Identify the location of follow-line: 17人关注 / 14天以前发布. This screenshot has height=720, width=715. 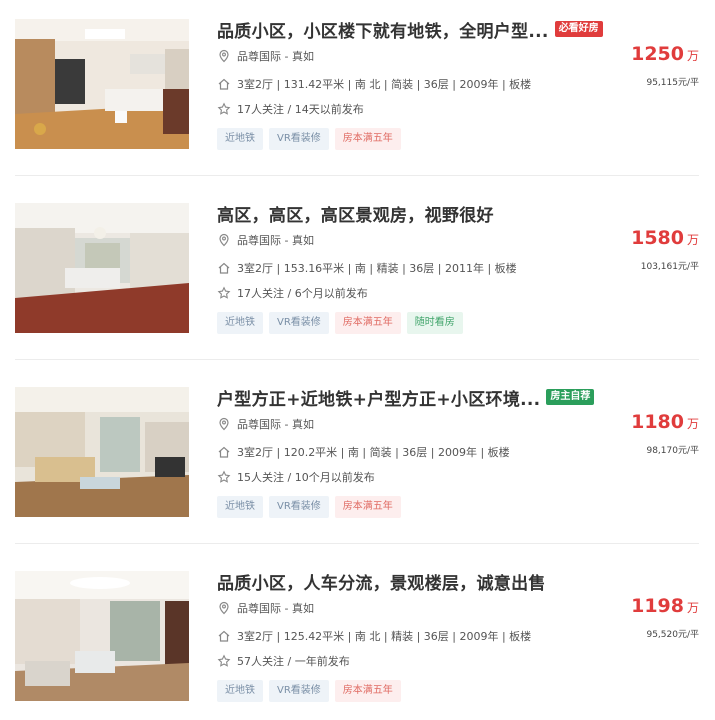
(290, 109).